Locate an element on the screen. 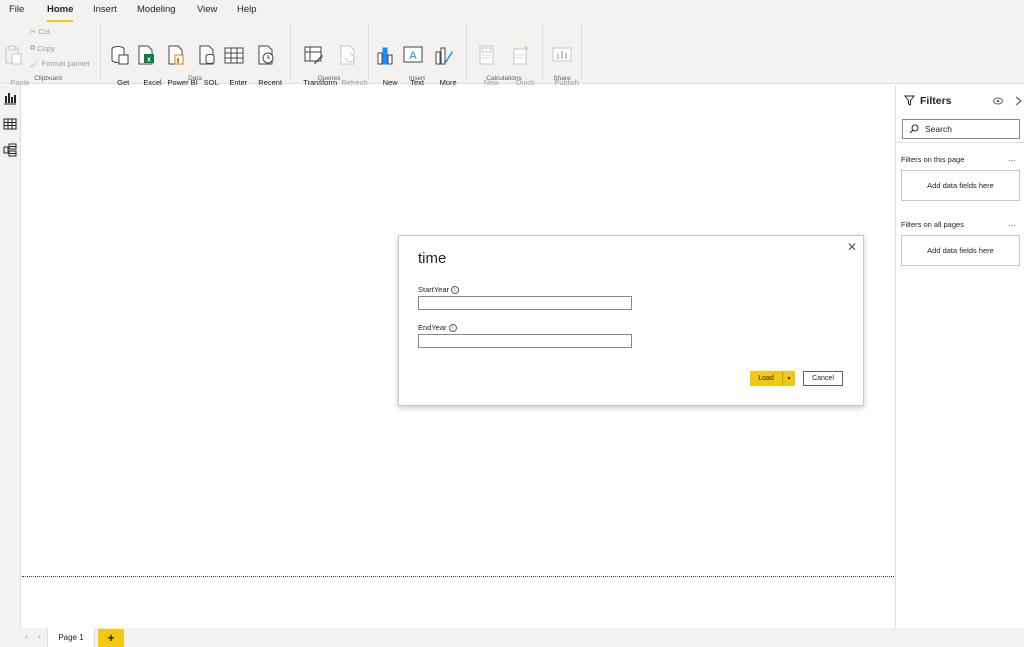 This screenshot has height=647, width=1024. menu-modeling: Modeling is located at coordinates (156, 9).